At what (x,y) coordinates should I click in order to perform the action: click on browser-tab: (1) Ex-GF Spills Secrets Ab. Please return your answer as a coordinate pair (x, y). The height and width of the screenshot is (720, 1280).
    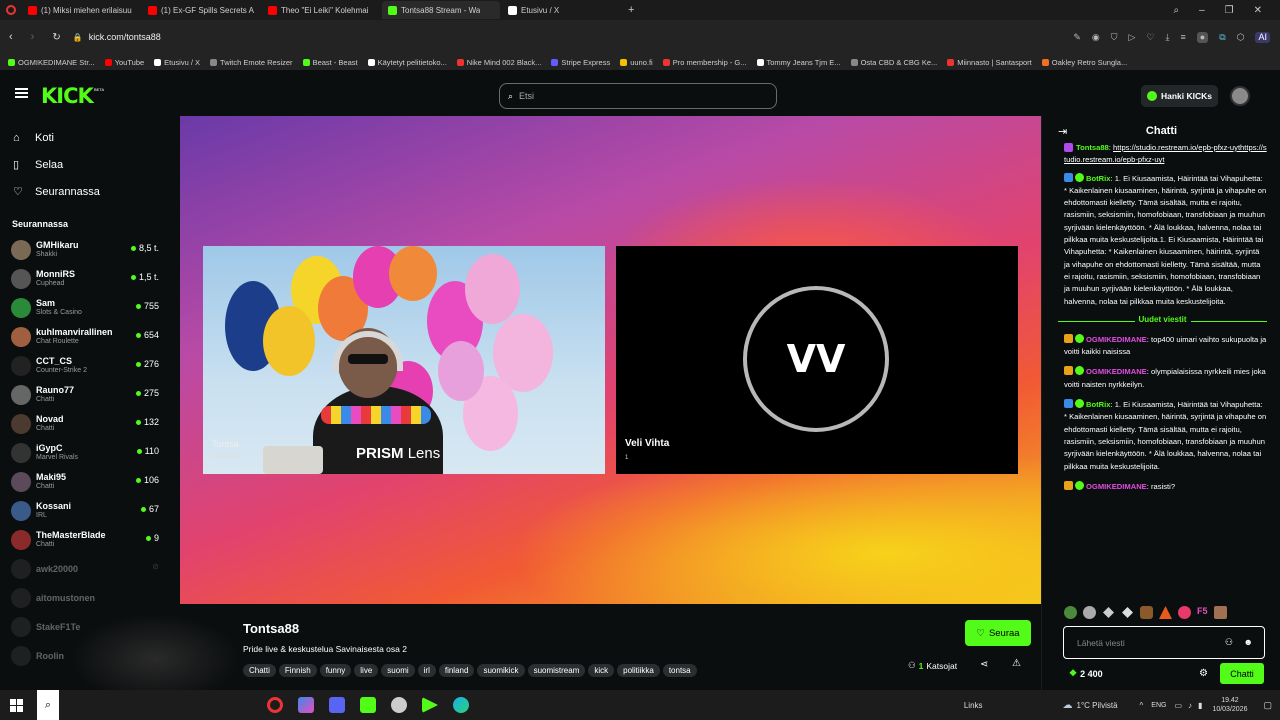
    Looking at the image, I should click on (201, 10).